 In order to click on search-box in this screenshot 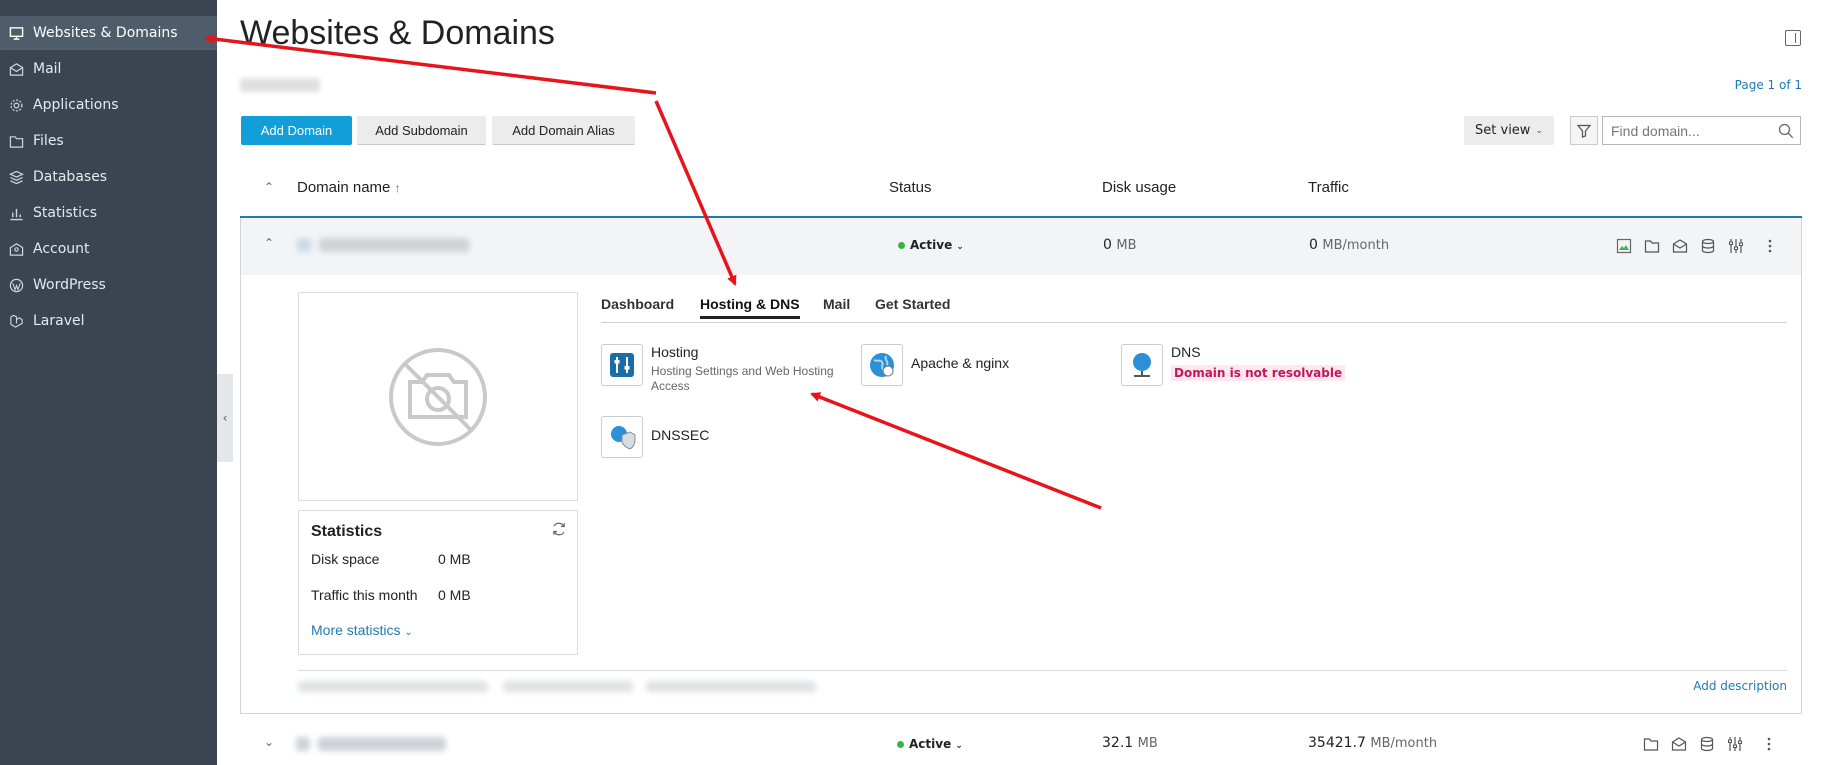, I will do `click(1701, 130)`.